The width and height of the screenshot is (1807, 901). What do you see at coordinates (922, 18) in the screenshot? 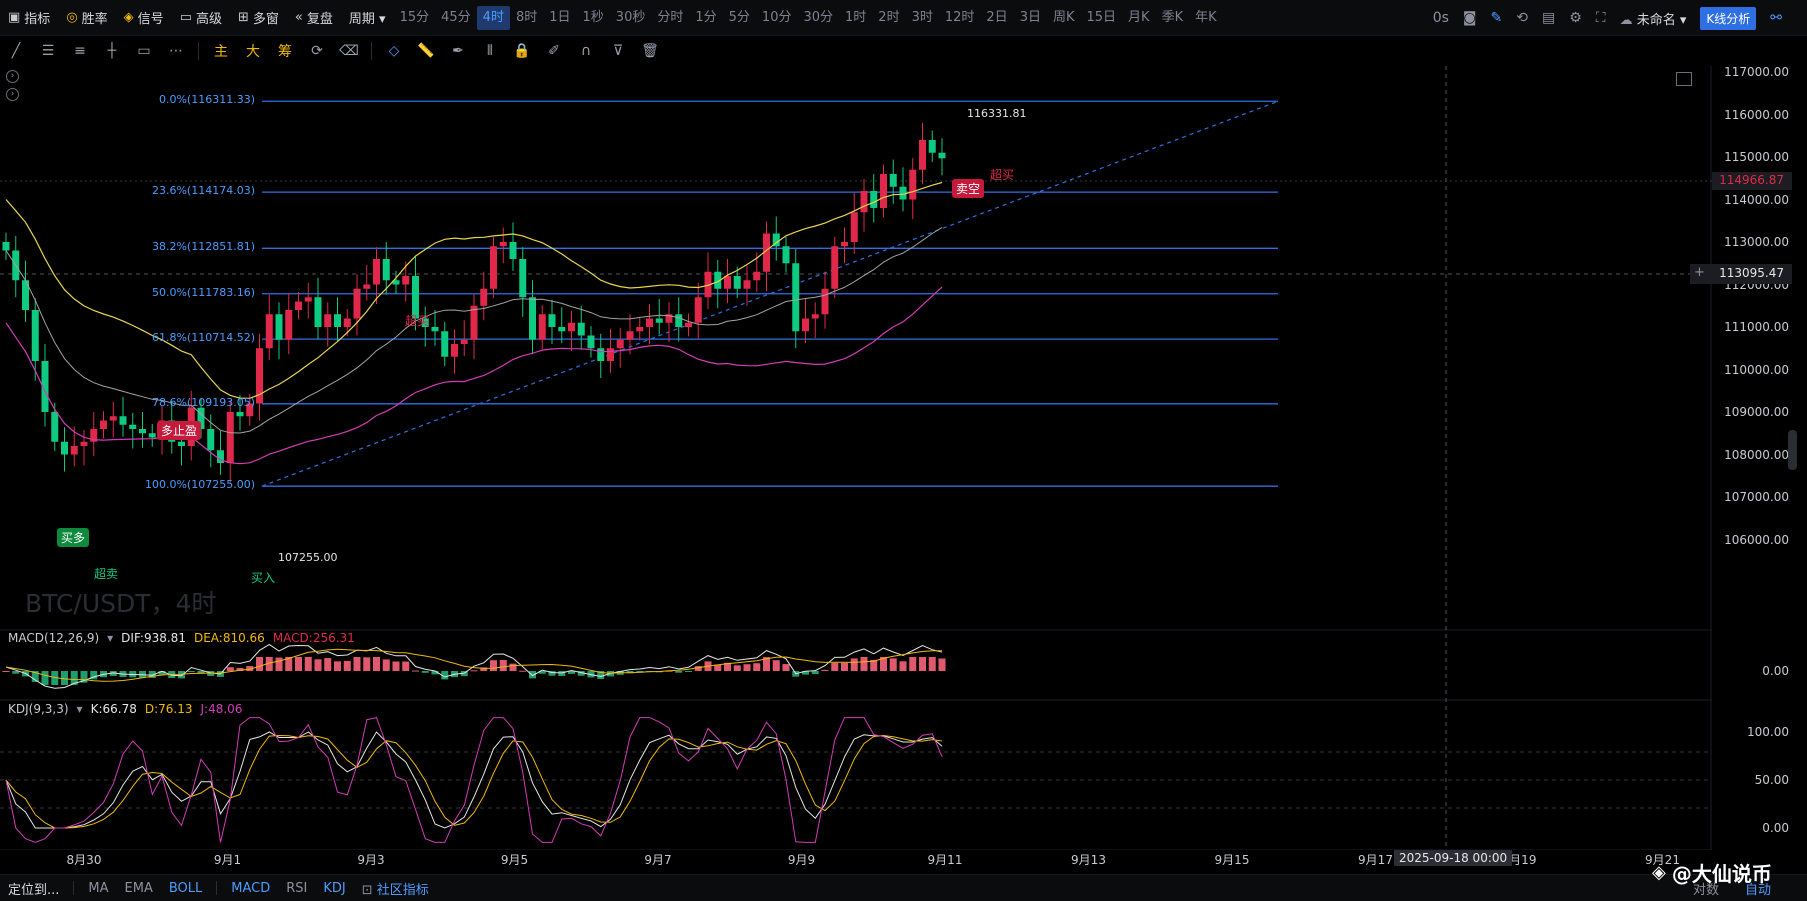
I see `timeframe-option: 3时` at bounding box center [922, 18].